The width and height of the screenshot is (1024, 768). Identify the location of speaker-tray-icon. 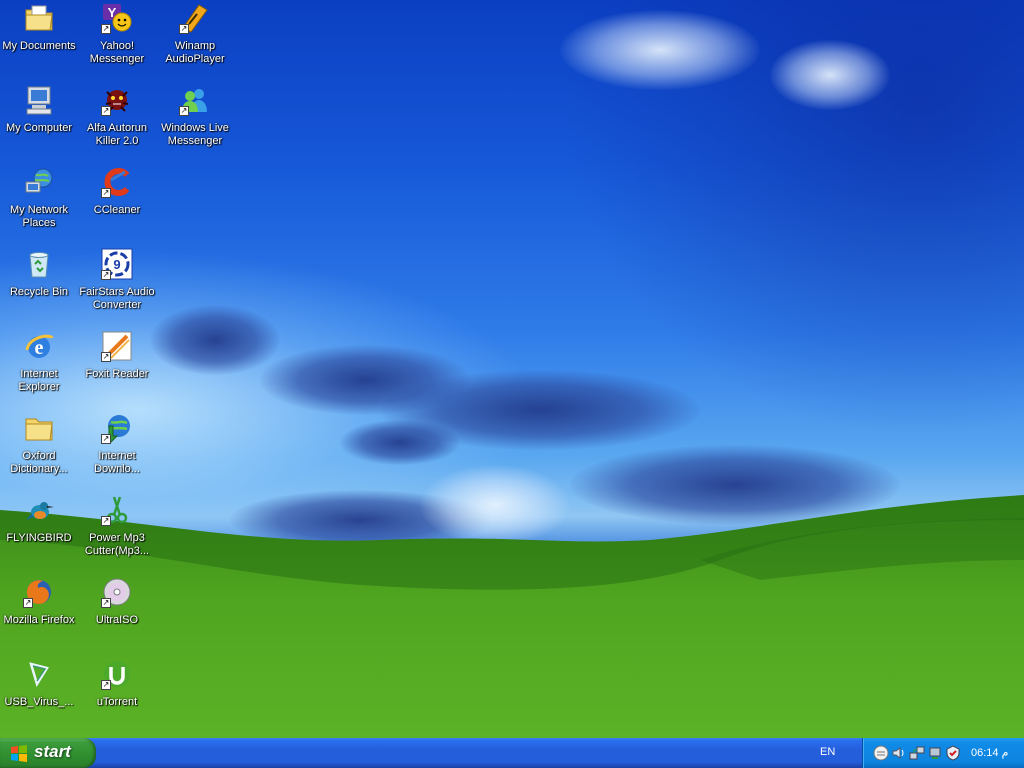
(899, 753).